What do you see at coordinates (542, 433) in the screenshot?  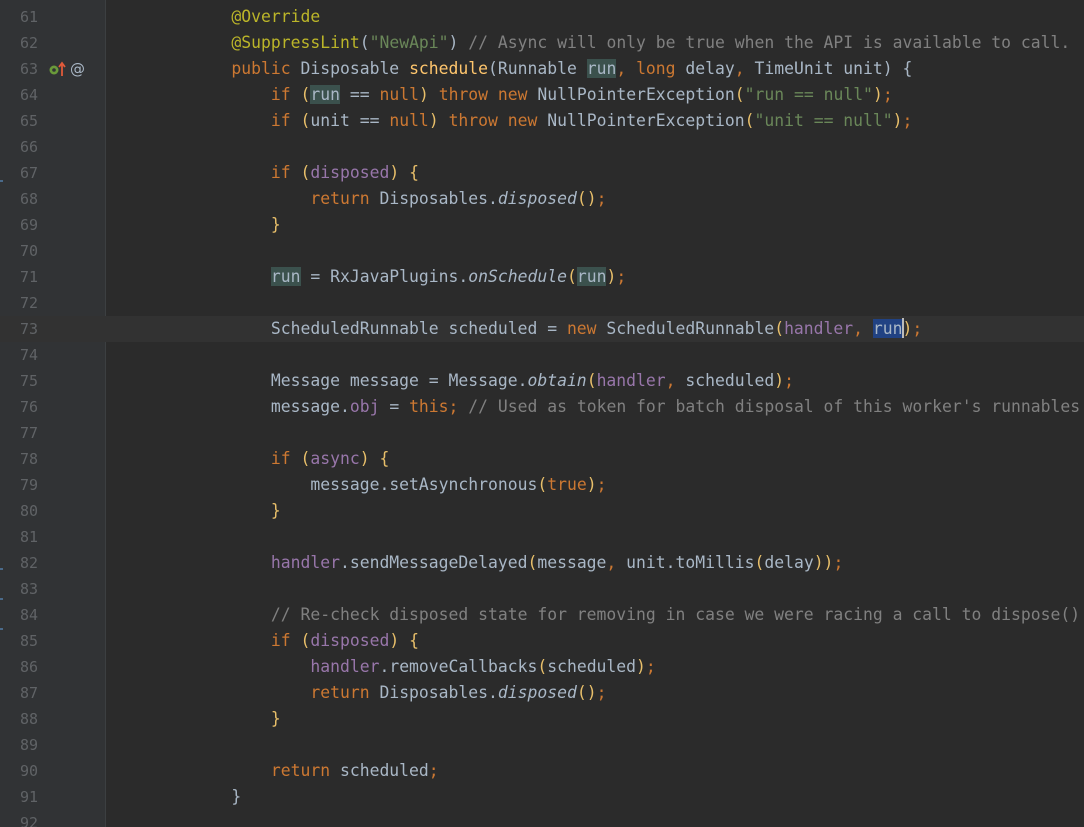 I see `code-line: 77` at bounding box center [542, 433].